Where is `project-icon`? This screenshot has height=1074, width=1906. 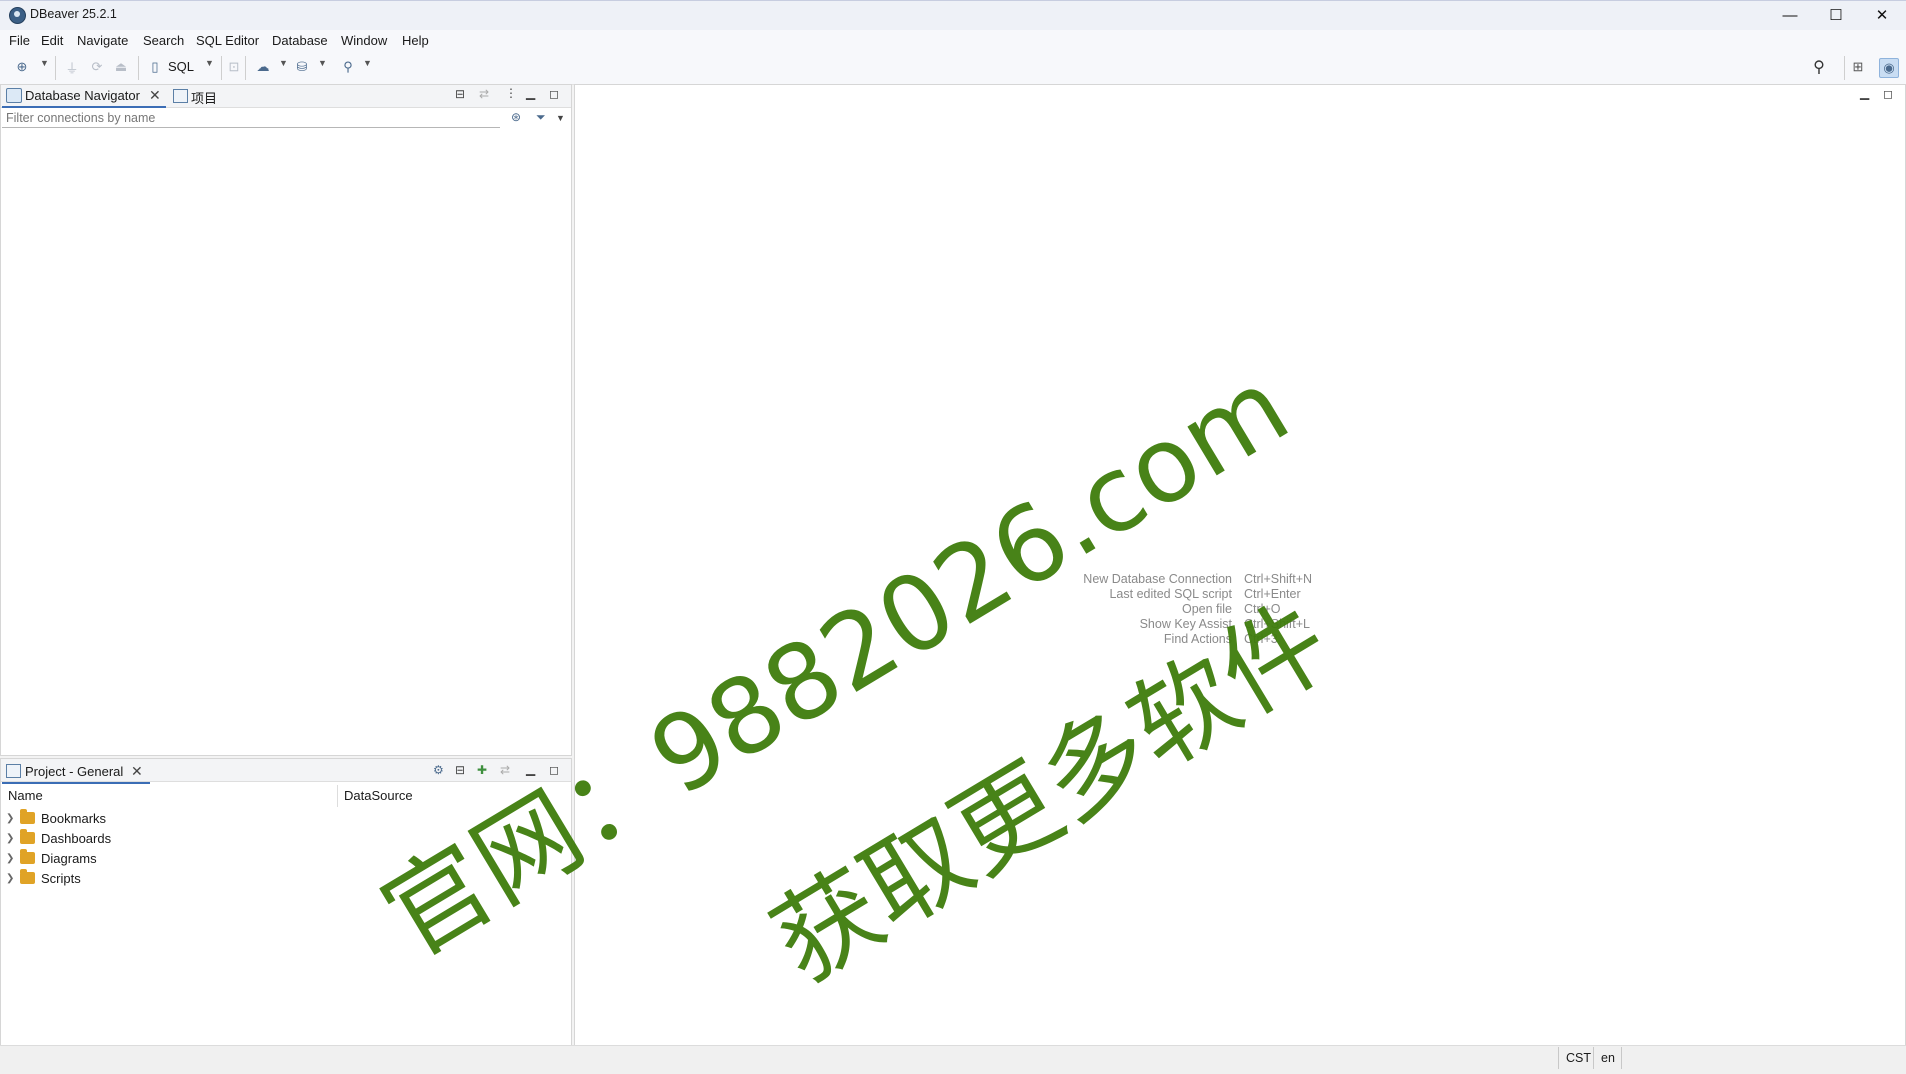
project-icon is located at coordinates (13, 771).